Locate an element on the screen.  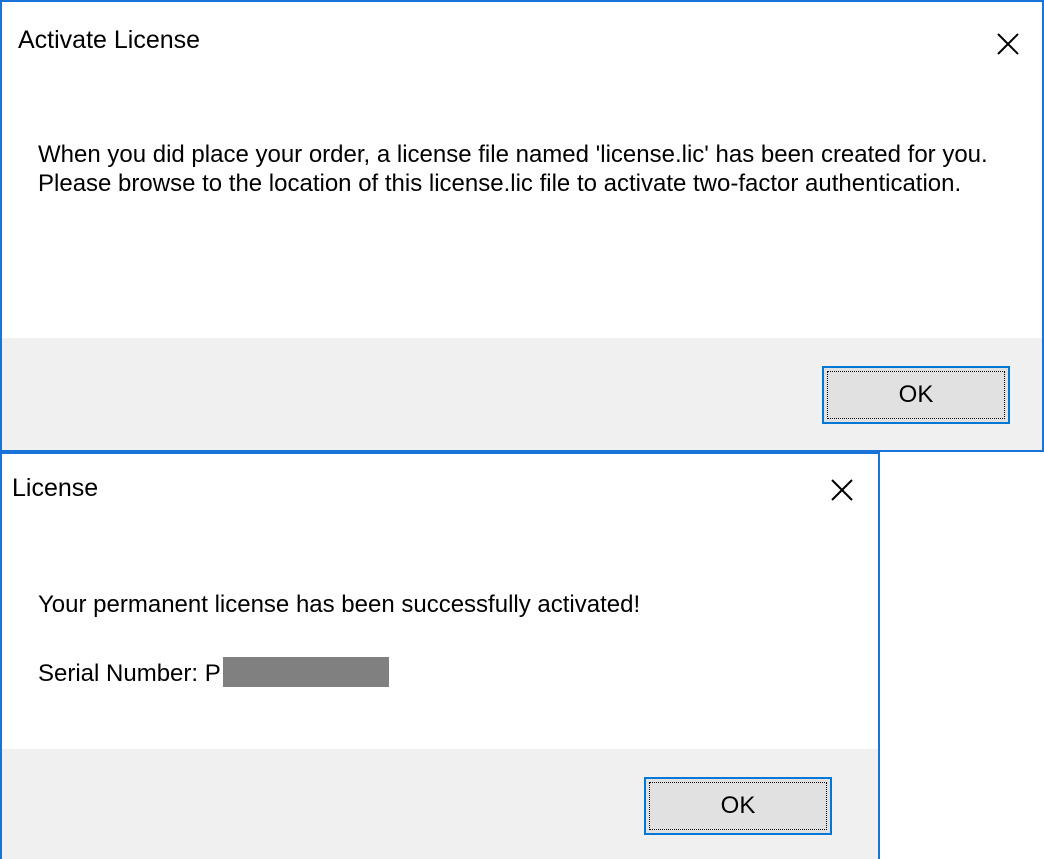
dialog-titlebar: Activate License is located at coordinates (522, 45).